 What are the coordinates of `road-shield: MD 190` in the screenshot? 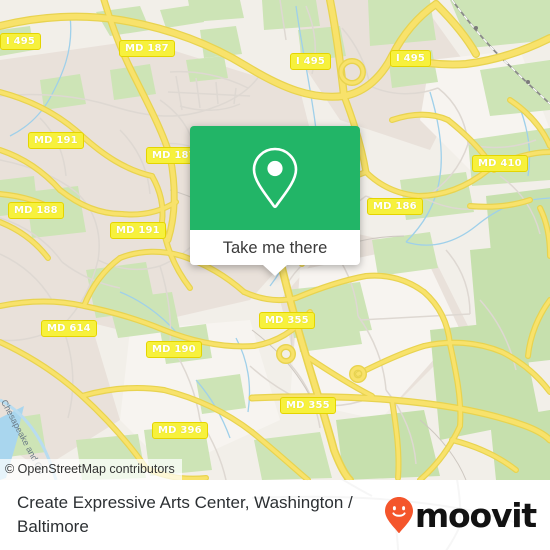 It's located at (174, 349).